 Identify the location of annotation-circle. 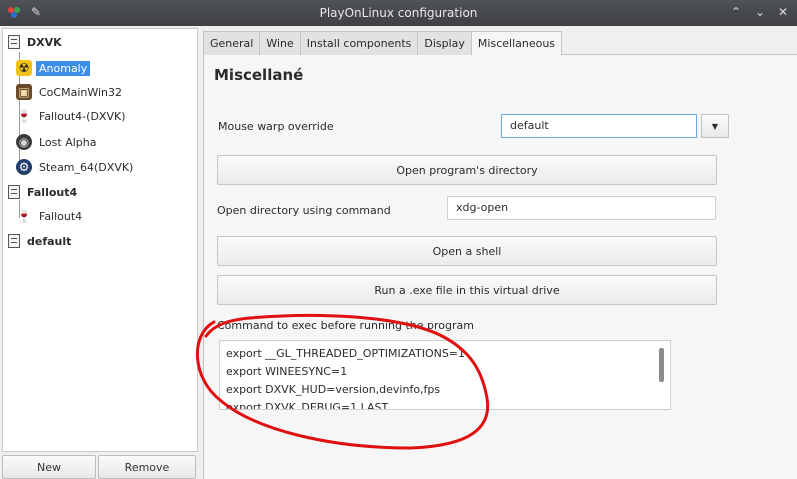
(342, 381).